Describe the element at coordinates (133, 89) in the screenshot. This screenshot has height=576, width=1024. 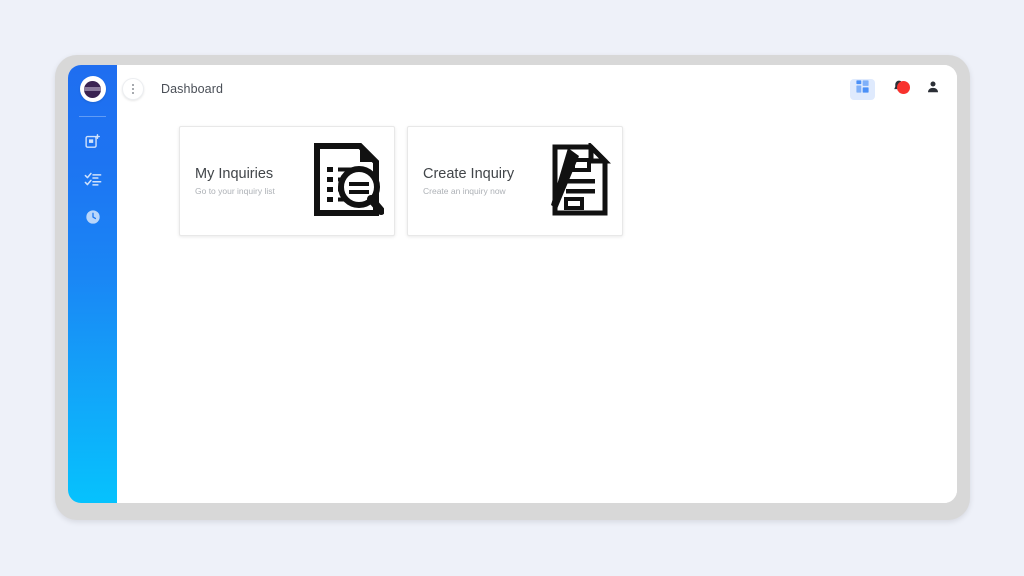
I see `kebab-menu-icon` at that location.